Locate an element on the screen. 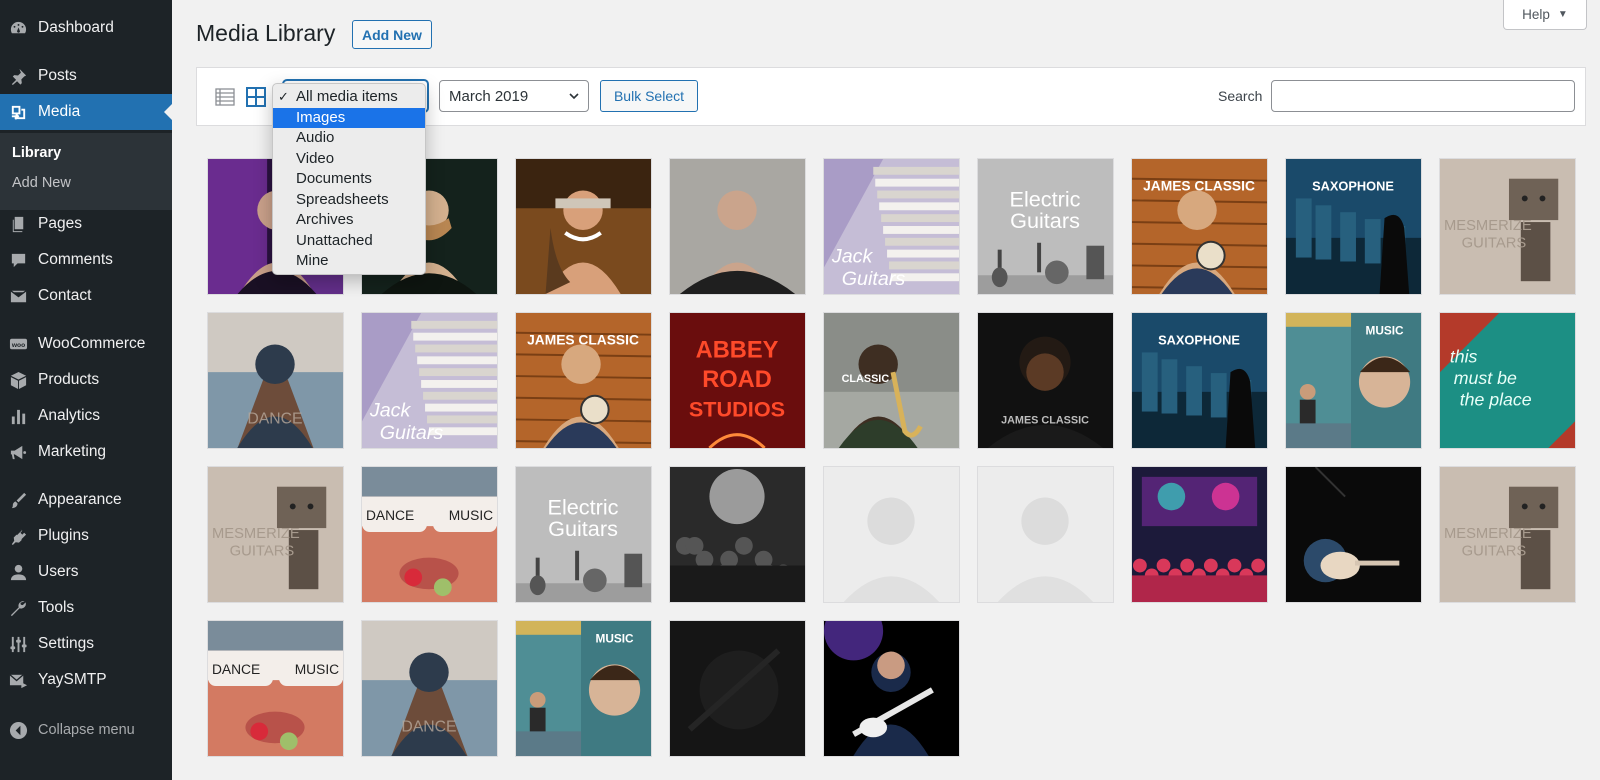  media-thumbnail-smiling-man is located at coordinates (583, 226).